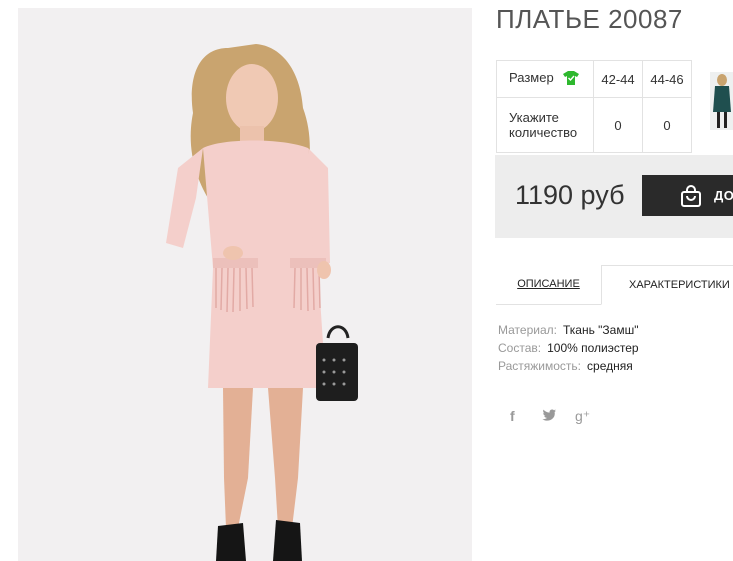 Image resolution: width=733 pixels, height=561 pixels. I want to click on tab-characteristics-label: ХАРАКТЕРИСТИКИ, so click(679, 285).